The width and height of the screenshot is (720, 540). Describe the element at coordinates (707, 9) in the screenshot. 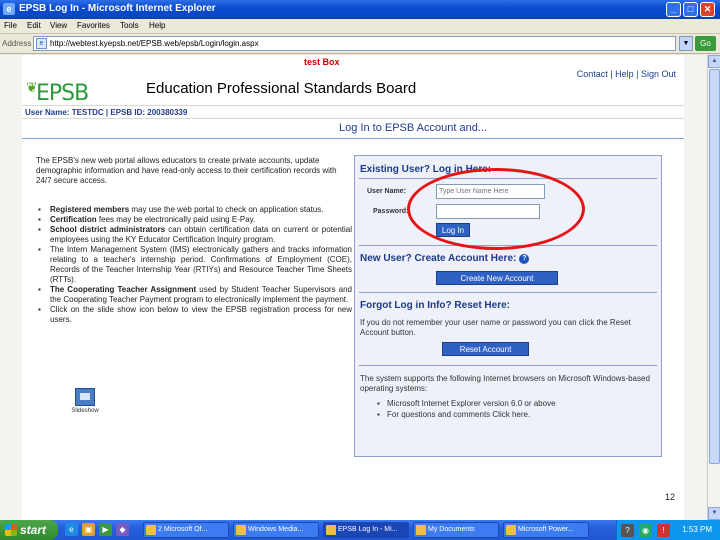

I see `close-button: ✕` at that location.